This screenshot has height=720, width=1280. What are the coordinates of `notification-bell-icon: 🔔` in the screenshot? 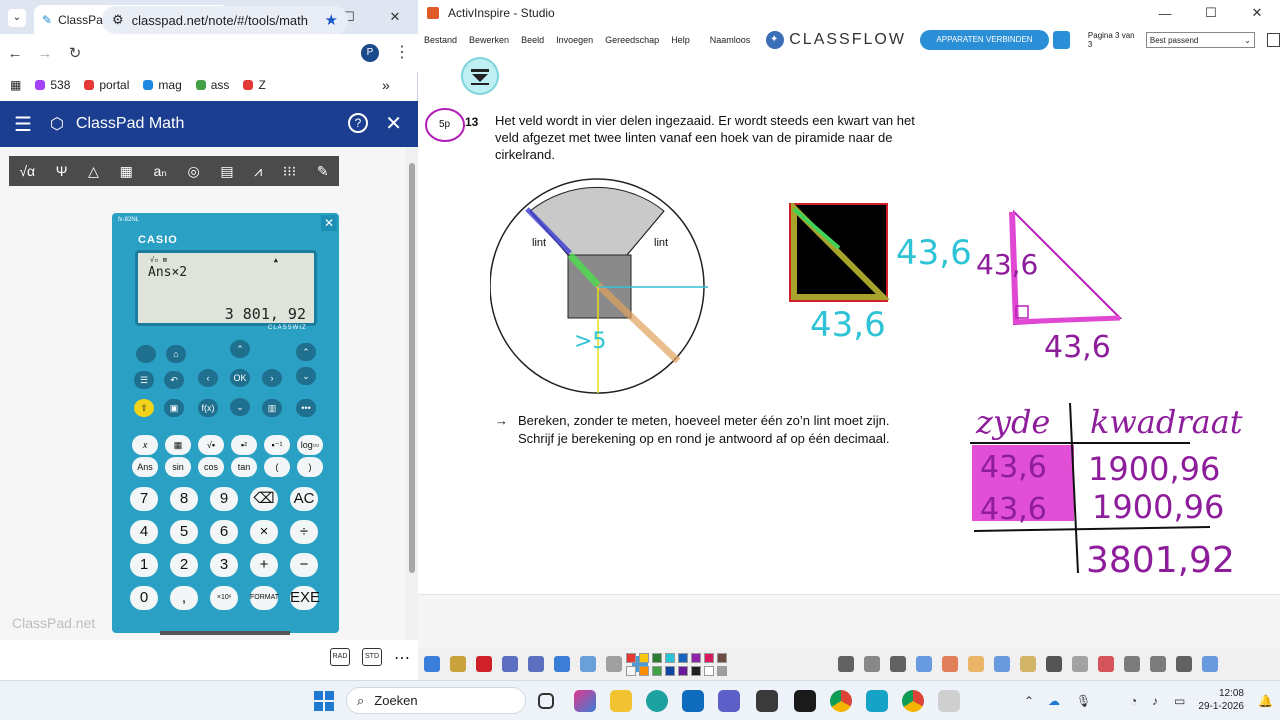 It's located at (1265, 701).